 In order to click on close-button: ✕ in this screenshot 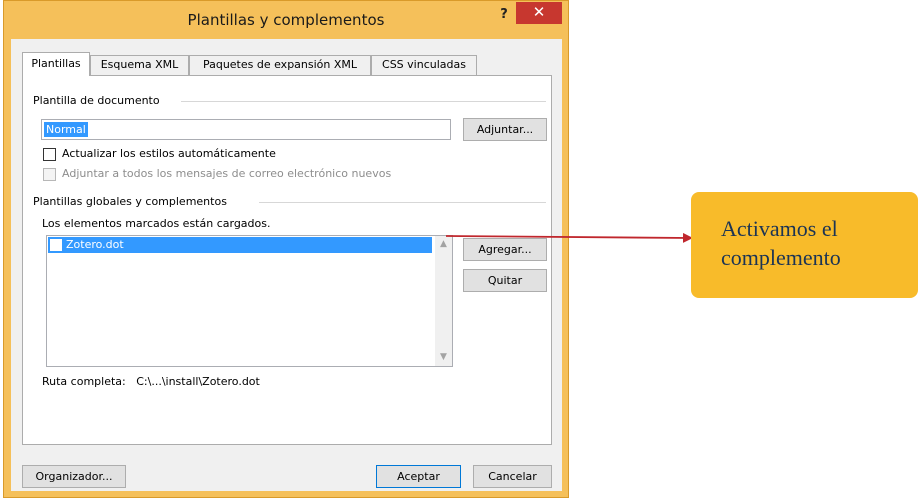, I will do `click(539, 13)`.